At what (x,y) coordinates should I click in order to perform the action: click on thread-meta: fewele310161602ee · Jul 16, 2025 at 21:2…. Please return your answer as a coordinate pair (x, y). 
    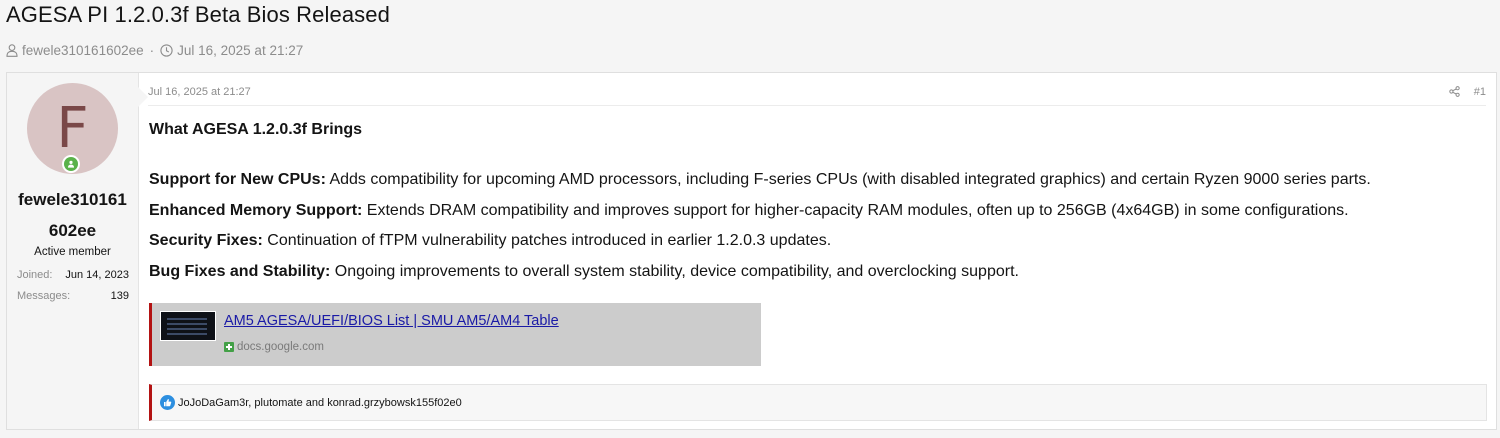
    Looking at the image, I should click on (154, 50).